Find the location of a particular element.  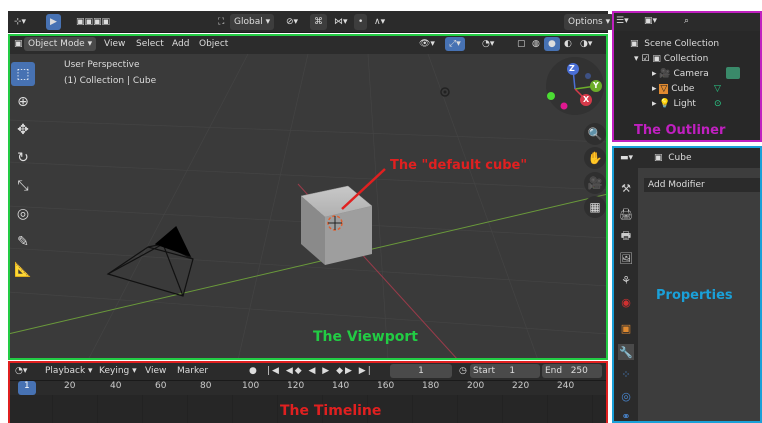

constraints-tab-icon: ⚭ is located at coordinates (626, 415).